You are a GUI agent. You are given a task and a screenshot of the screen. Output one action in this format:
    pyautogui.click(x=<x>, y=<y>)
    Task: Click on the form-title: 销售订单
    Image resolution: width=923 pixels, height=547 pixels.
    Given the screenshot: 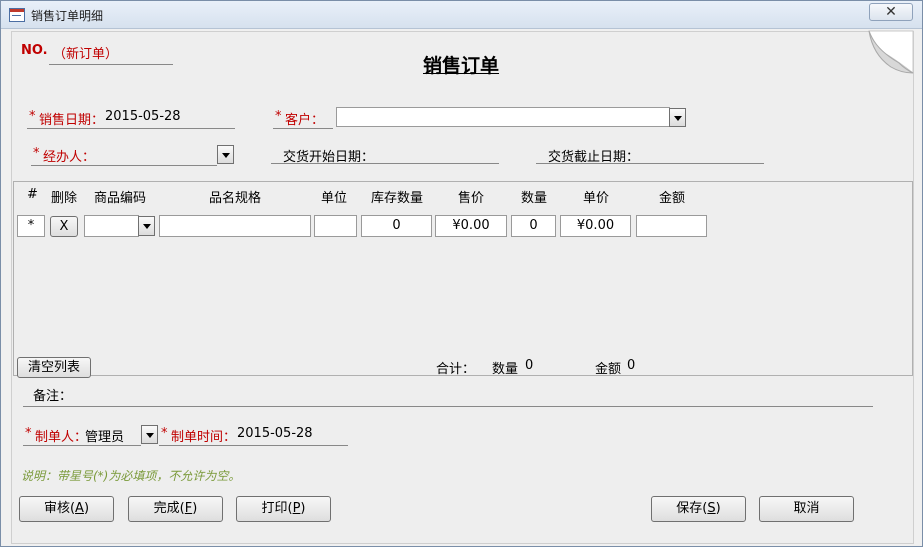 What is the action you would take?
    pyautogui.click(x=461, y=66)
    